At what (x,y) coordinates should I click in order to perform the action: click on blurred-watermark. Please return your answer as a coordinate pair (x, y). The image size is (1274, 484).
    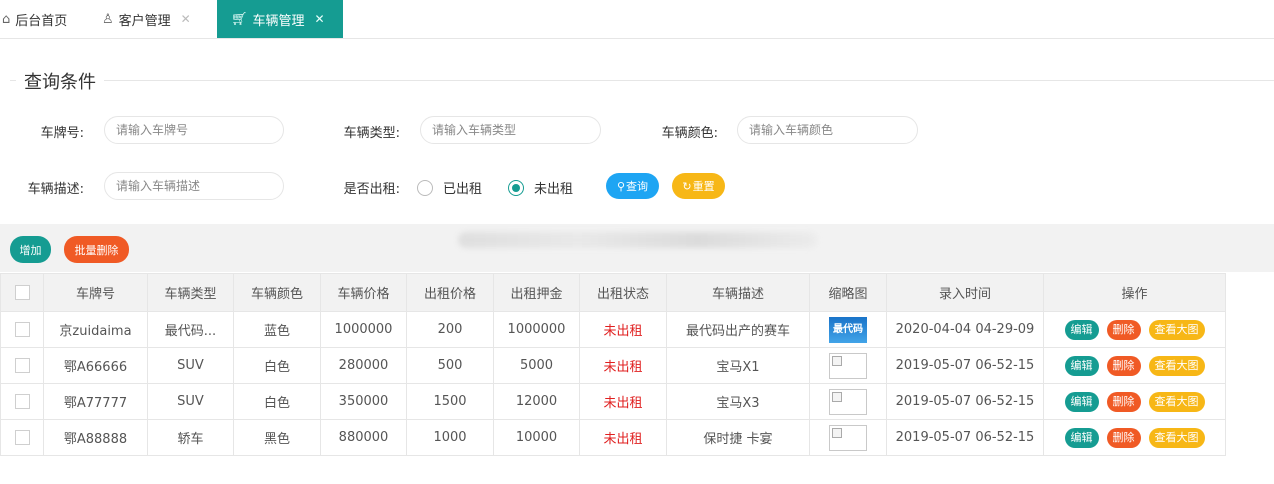
    Looking at the image, I should click on (638, 240).